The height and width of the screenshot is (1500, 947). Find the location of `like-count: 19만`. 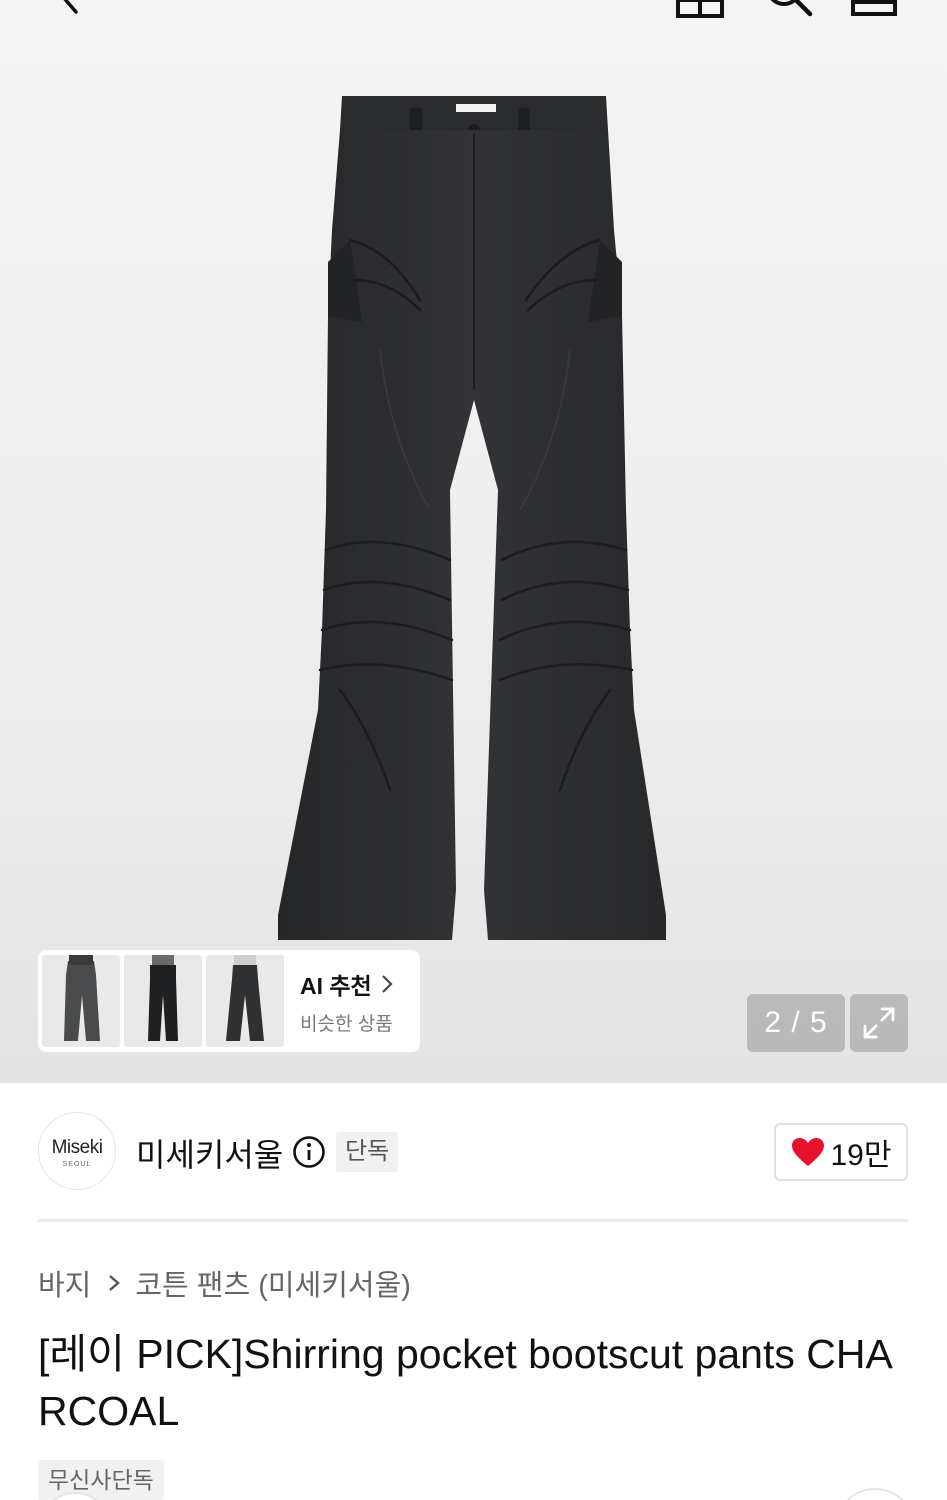

like-count: 19만 is located at coordinates (861, 1155).